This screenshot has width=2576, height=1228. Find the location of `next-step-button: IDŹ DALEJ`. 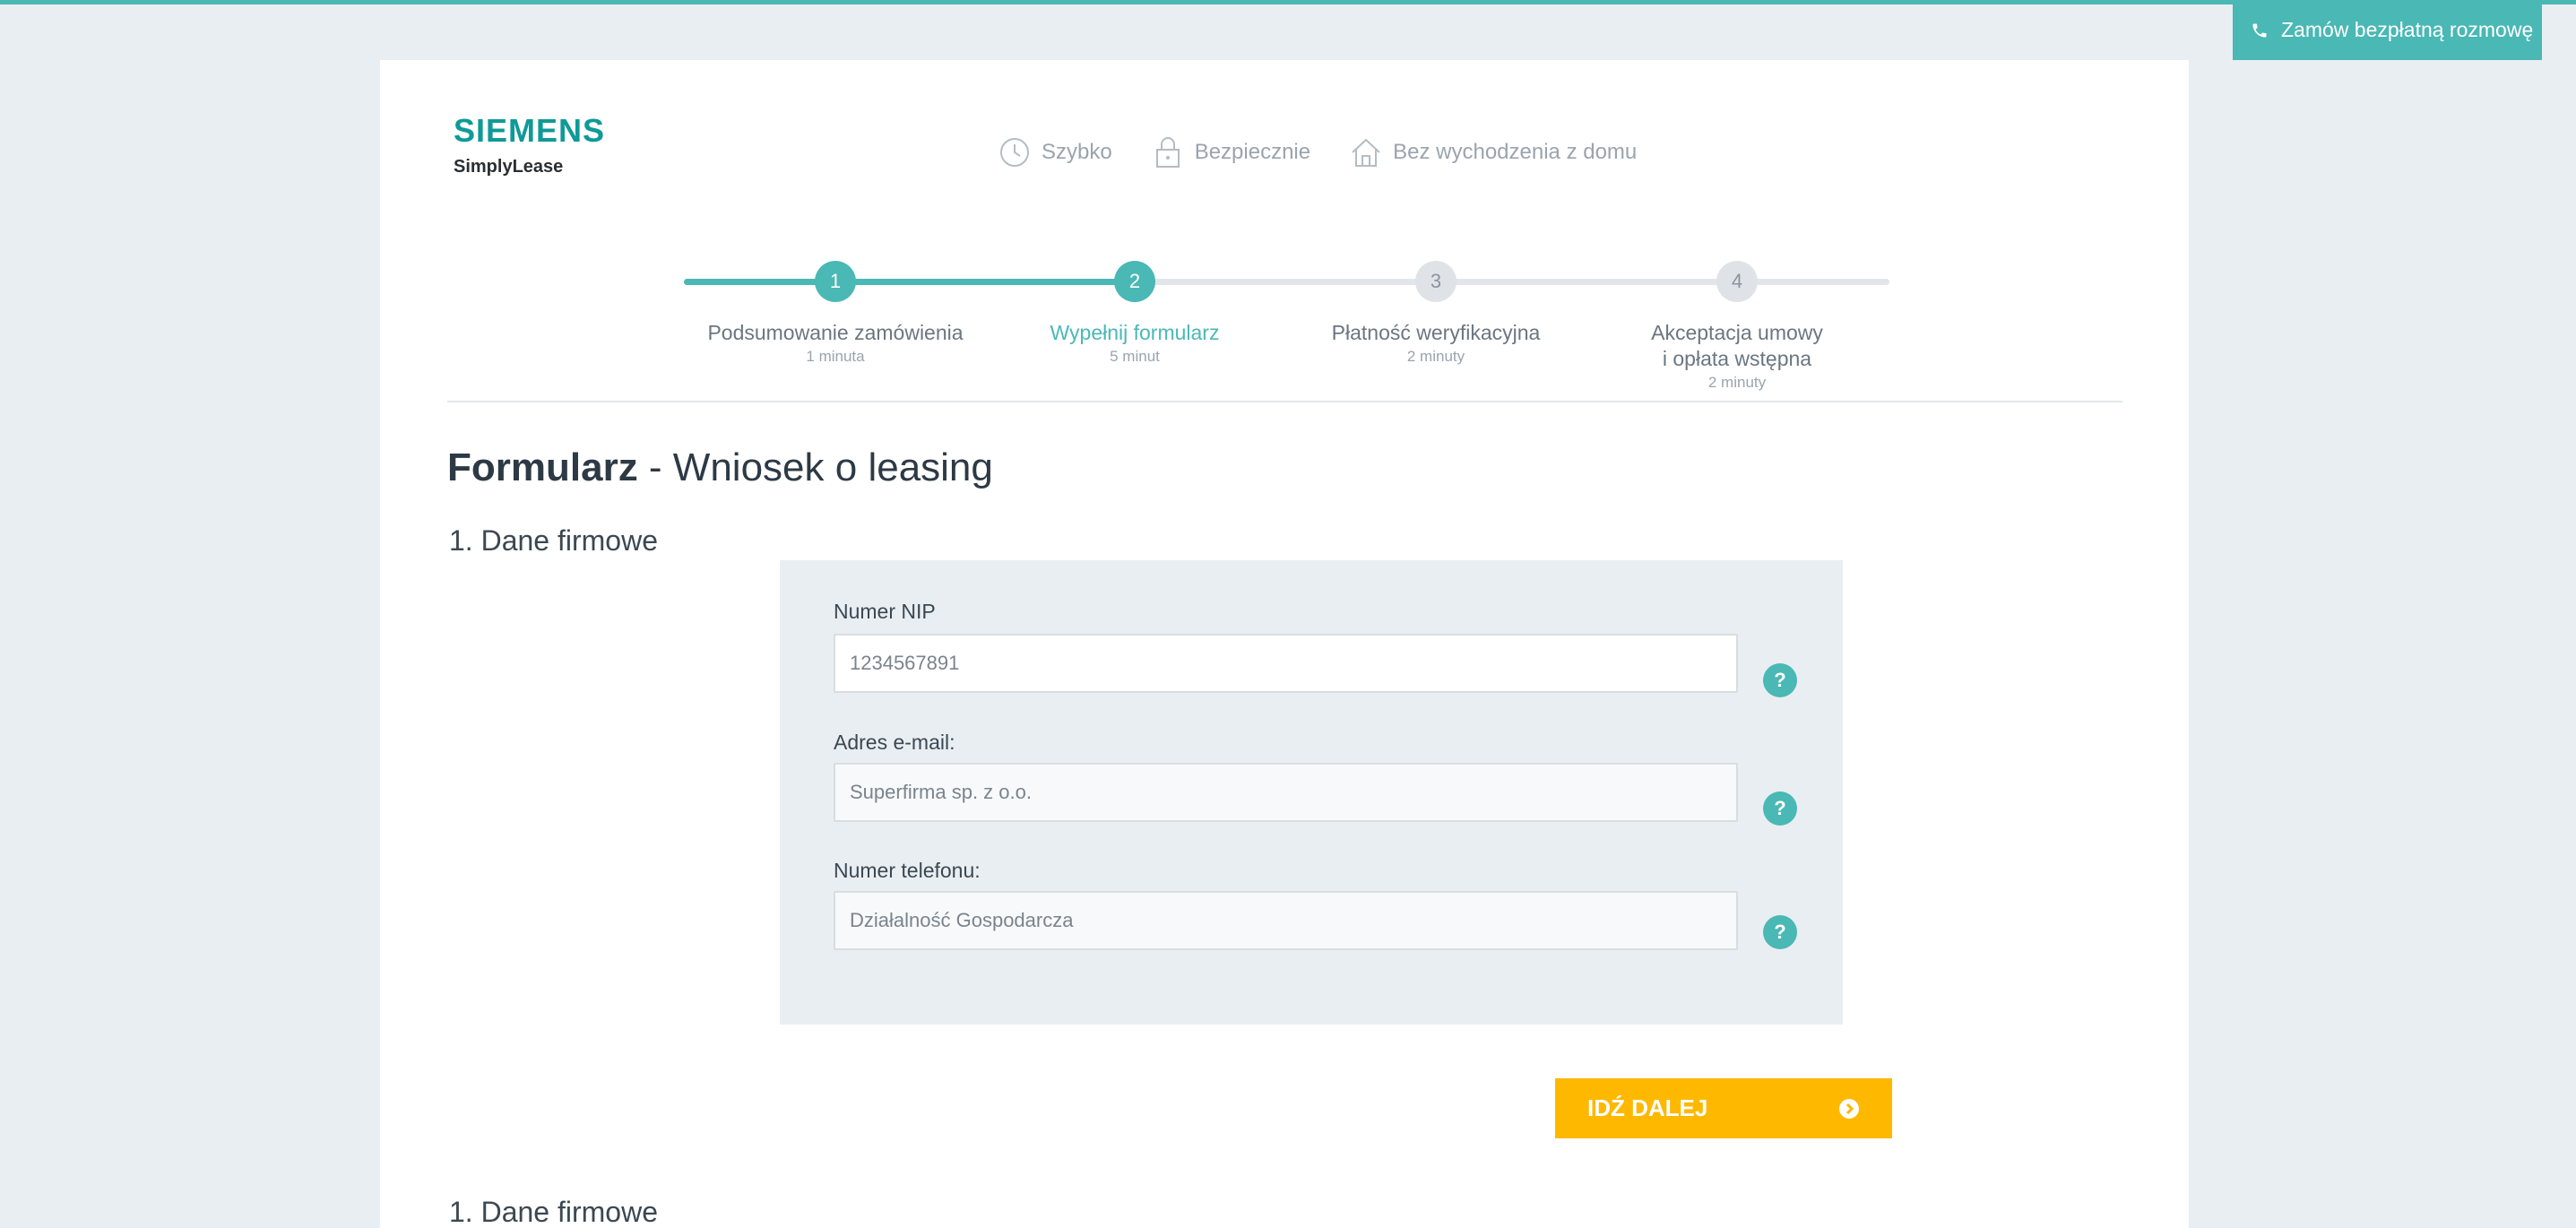

next-step-button: IDŹ DALEJ is located at coordinates (1723, 1108).